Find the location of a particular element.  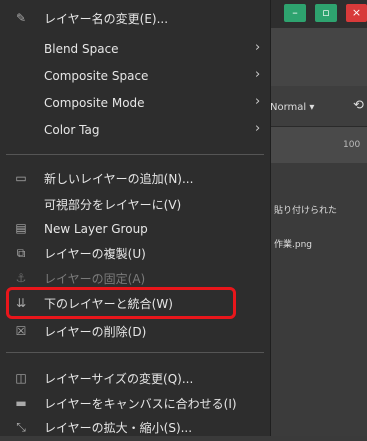

highlight-box is located at coordinates (121, 303).